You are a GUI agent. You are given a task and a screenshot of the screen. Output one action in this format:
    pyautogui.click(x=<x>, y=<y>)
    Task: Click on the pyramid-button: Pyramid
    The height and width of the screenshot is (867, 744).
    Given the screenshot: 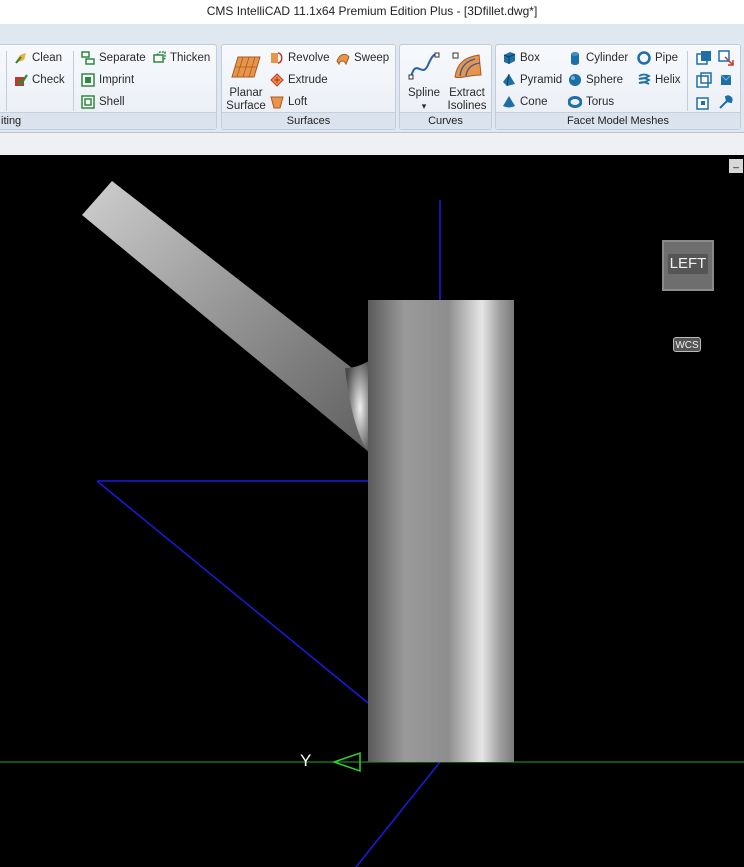 What is the action you would take?
    pyautogui.click(x=532, y=80)
    